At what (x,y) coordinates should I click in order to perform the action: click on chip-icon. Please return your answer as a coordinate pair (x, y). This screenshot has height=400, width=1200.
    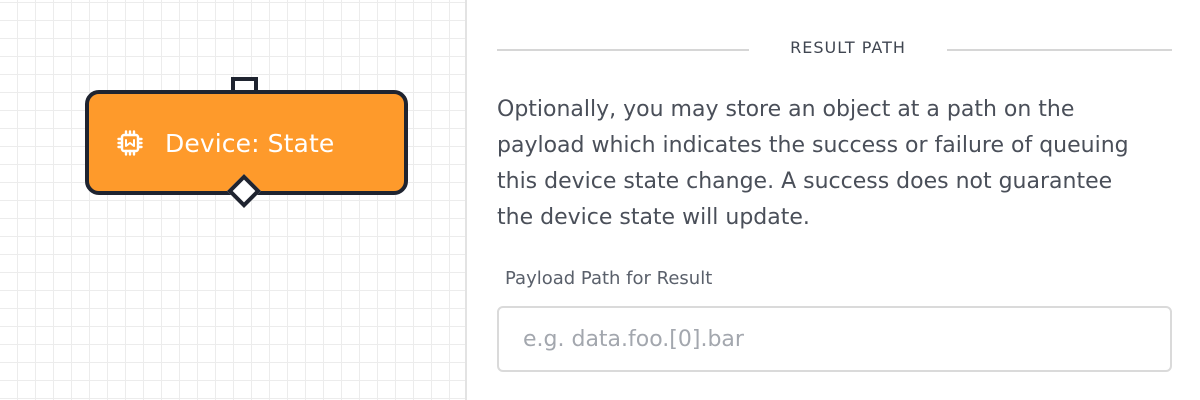
    Looking at the image, I should click on (130, 143).